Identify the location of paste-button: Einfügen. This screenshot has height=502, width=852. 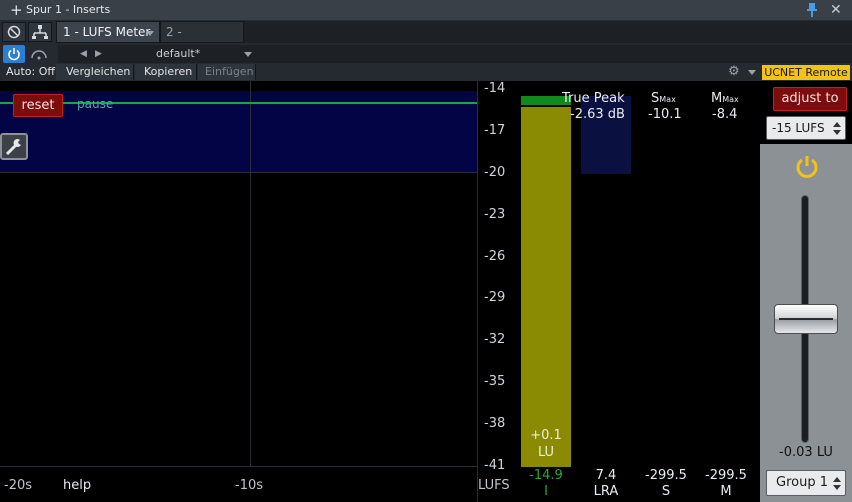
(227, 72).